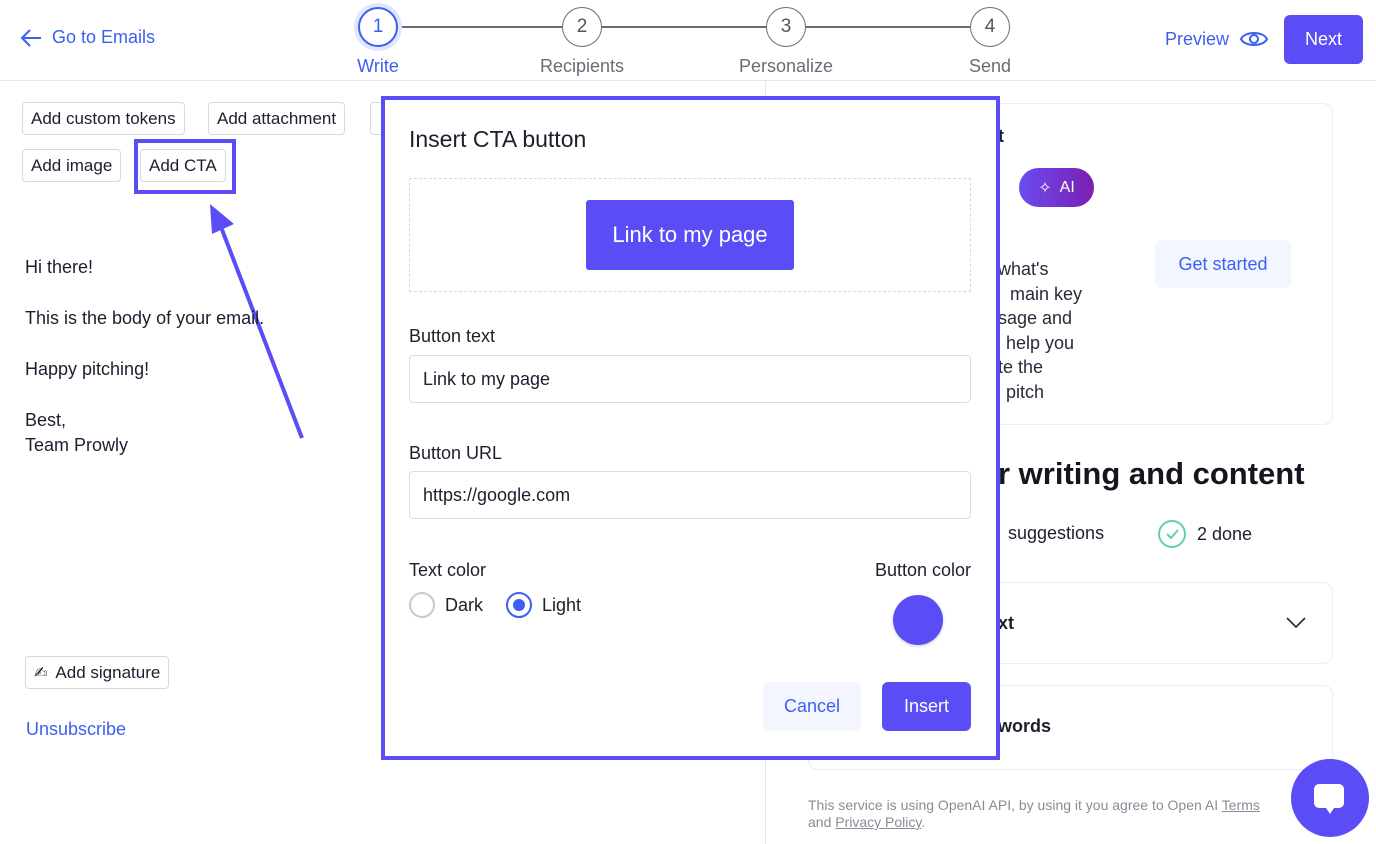 The width and height of the screenshot is (1376, 844). I want to click on step-2: 2, so click(582, 27).